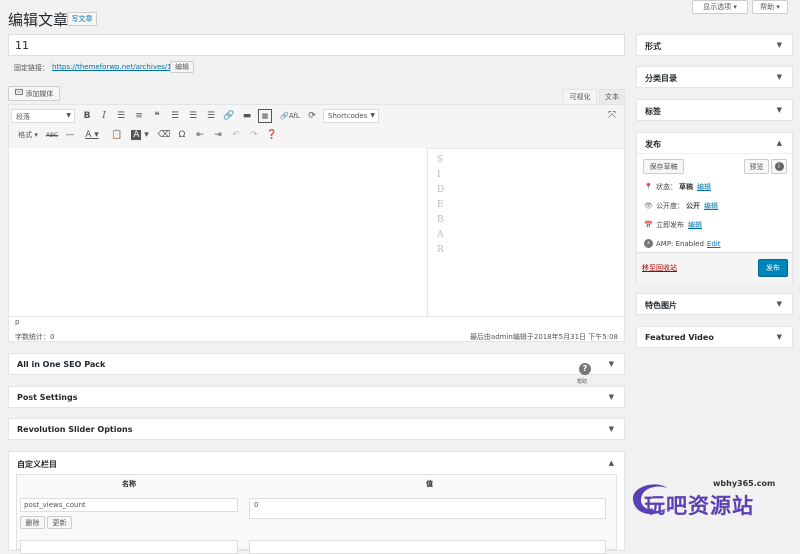  Describe the element at coordinates (439, 175) in the screenshot. I see `sidebar-letter: I` at that location.